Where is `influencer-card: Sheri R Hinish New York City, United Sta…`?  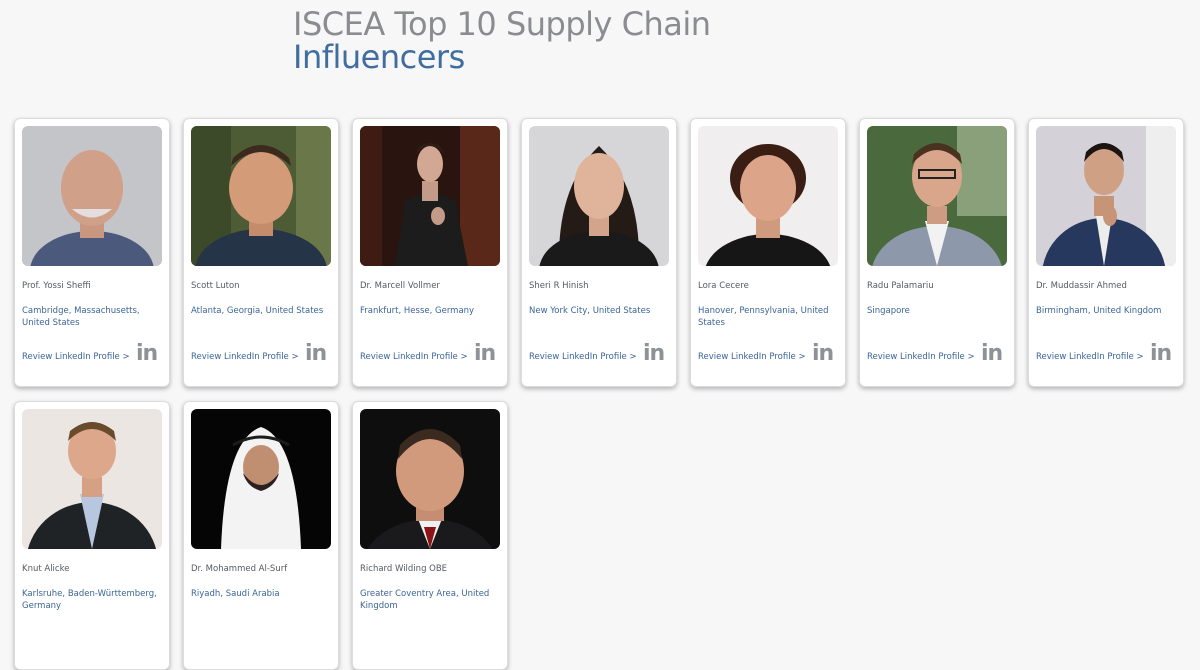
influencer-card: Sheri R Hinish New York City, United Sta… is located at coordinates (599, 252).